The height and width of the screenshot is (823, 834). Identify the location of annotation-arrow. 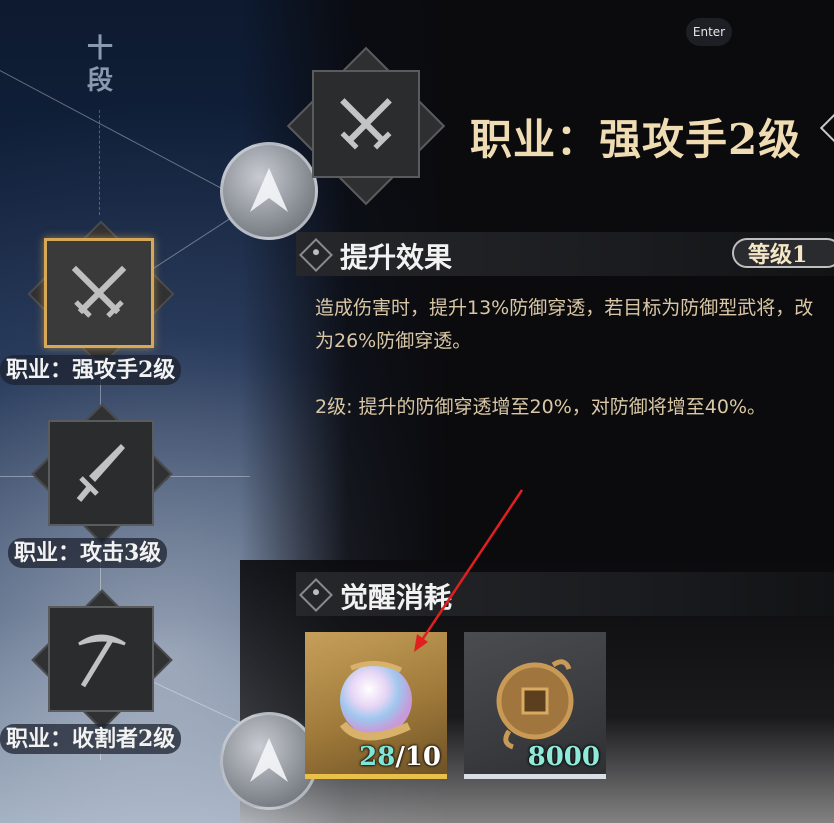
(469, 570).